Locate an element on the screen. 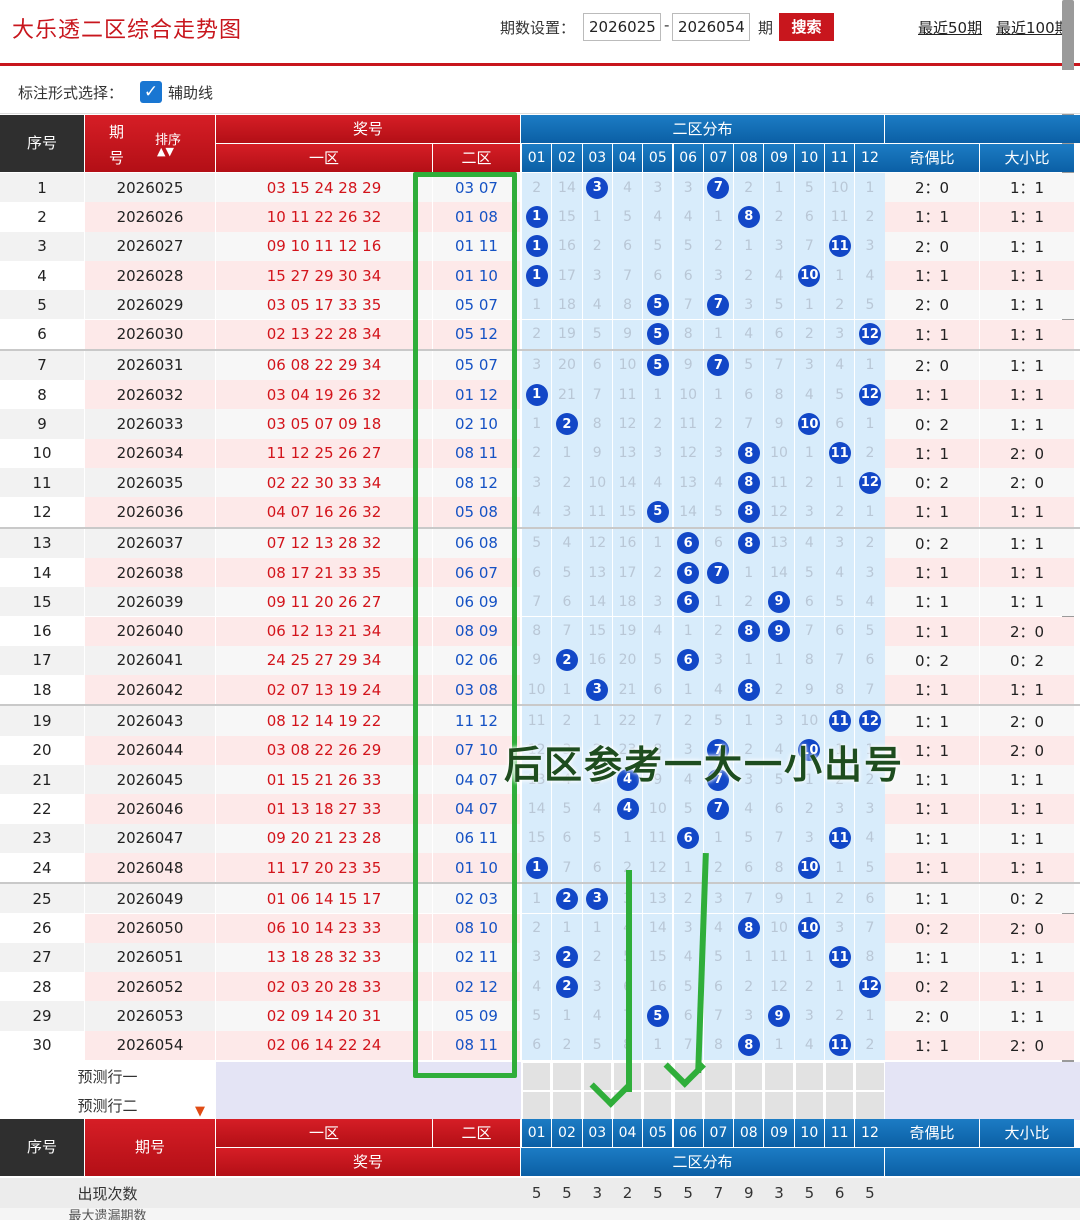 The image size is (1080, 1220). header-blank is located at coordinates (982, 129).